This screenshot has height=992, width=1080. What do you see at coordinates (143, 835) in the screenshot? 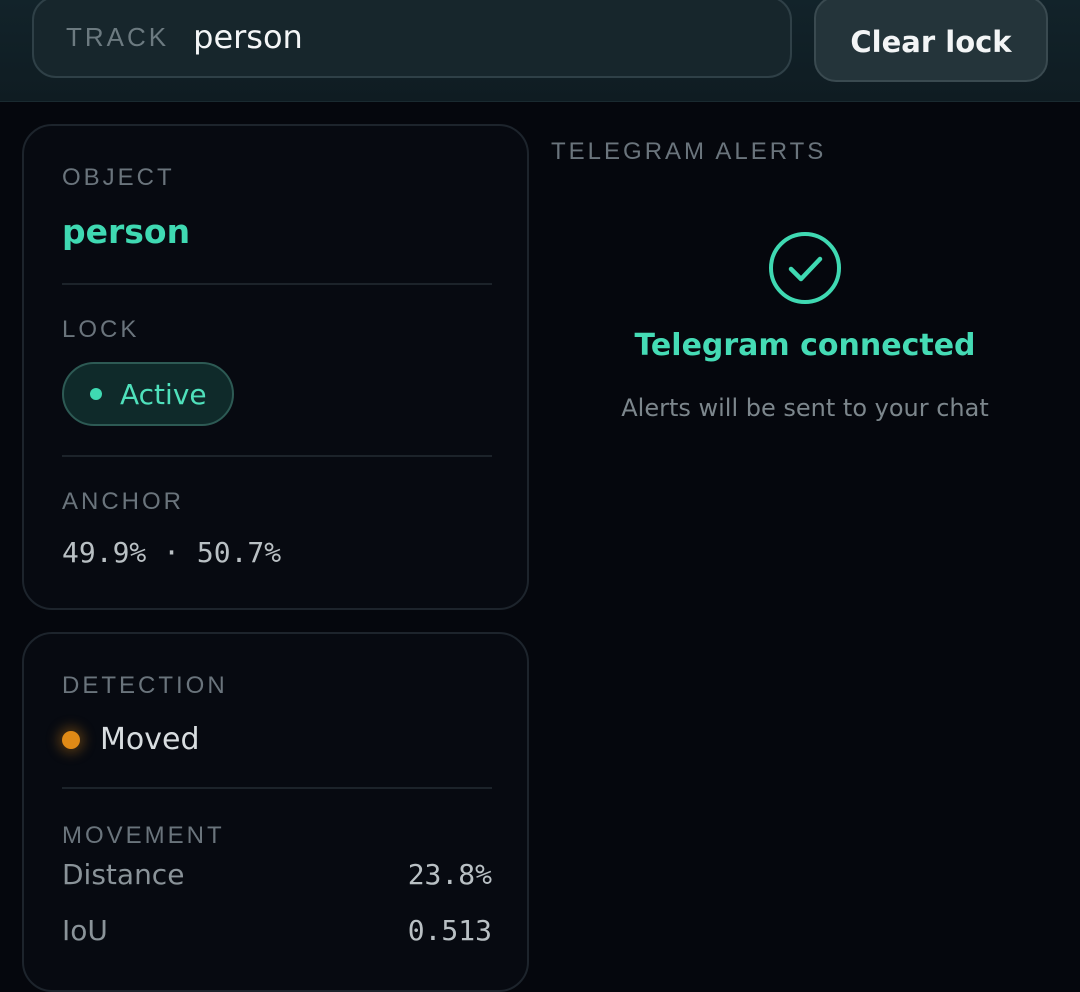
I see `movement-label: MOVEMENT` at bounding box center [143, 835].